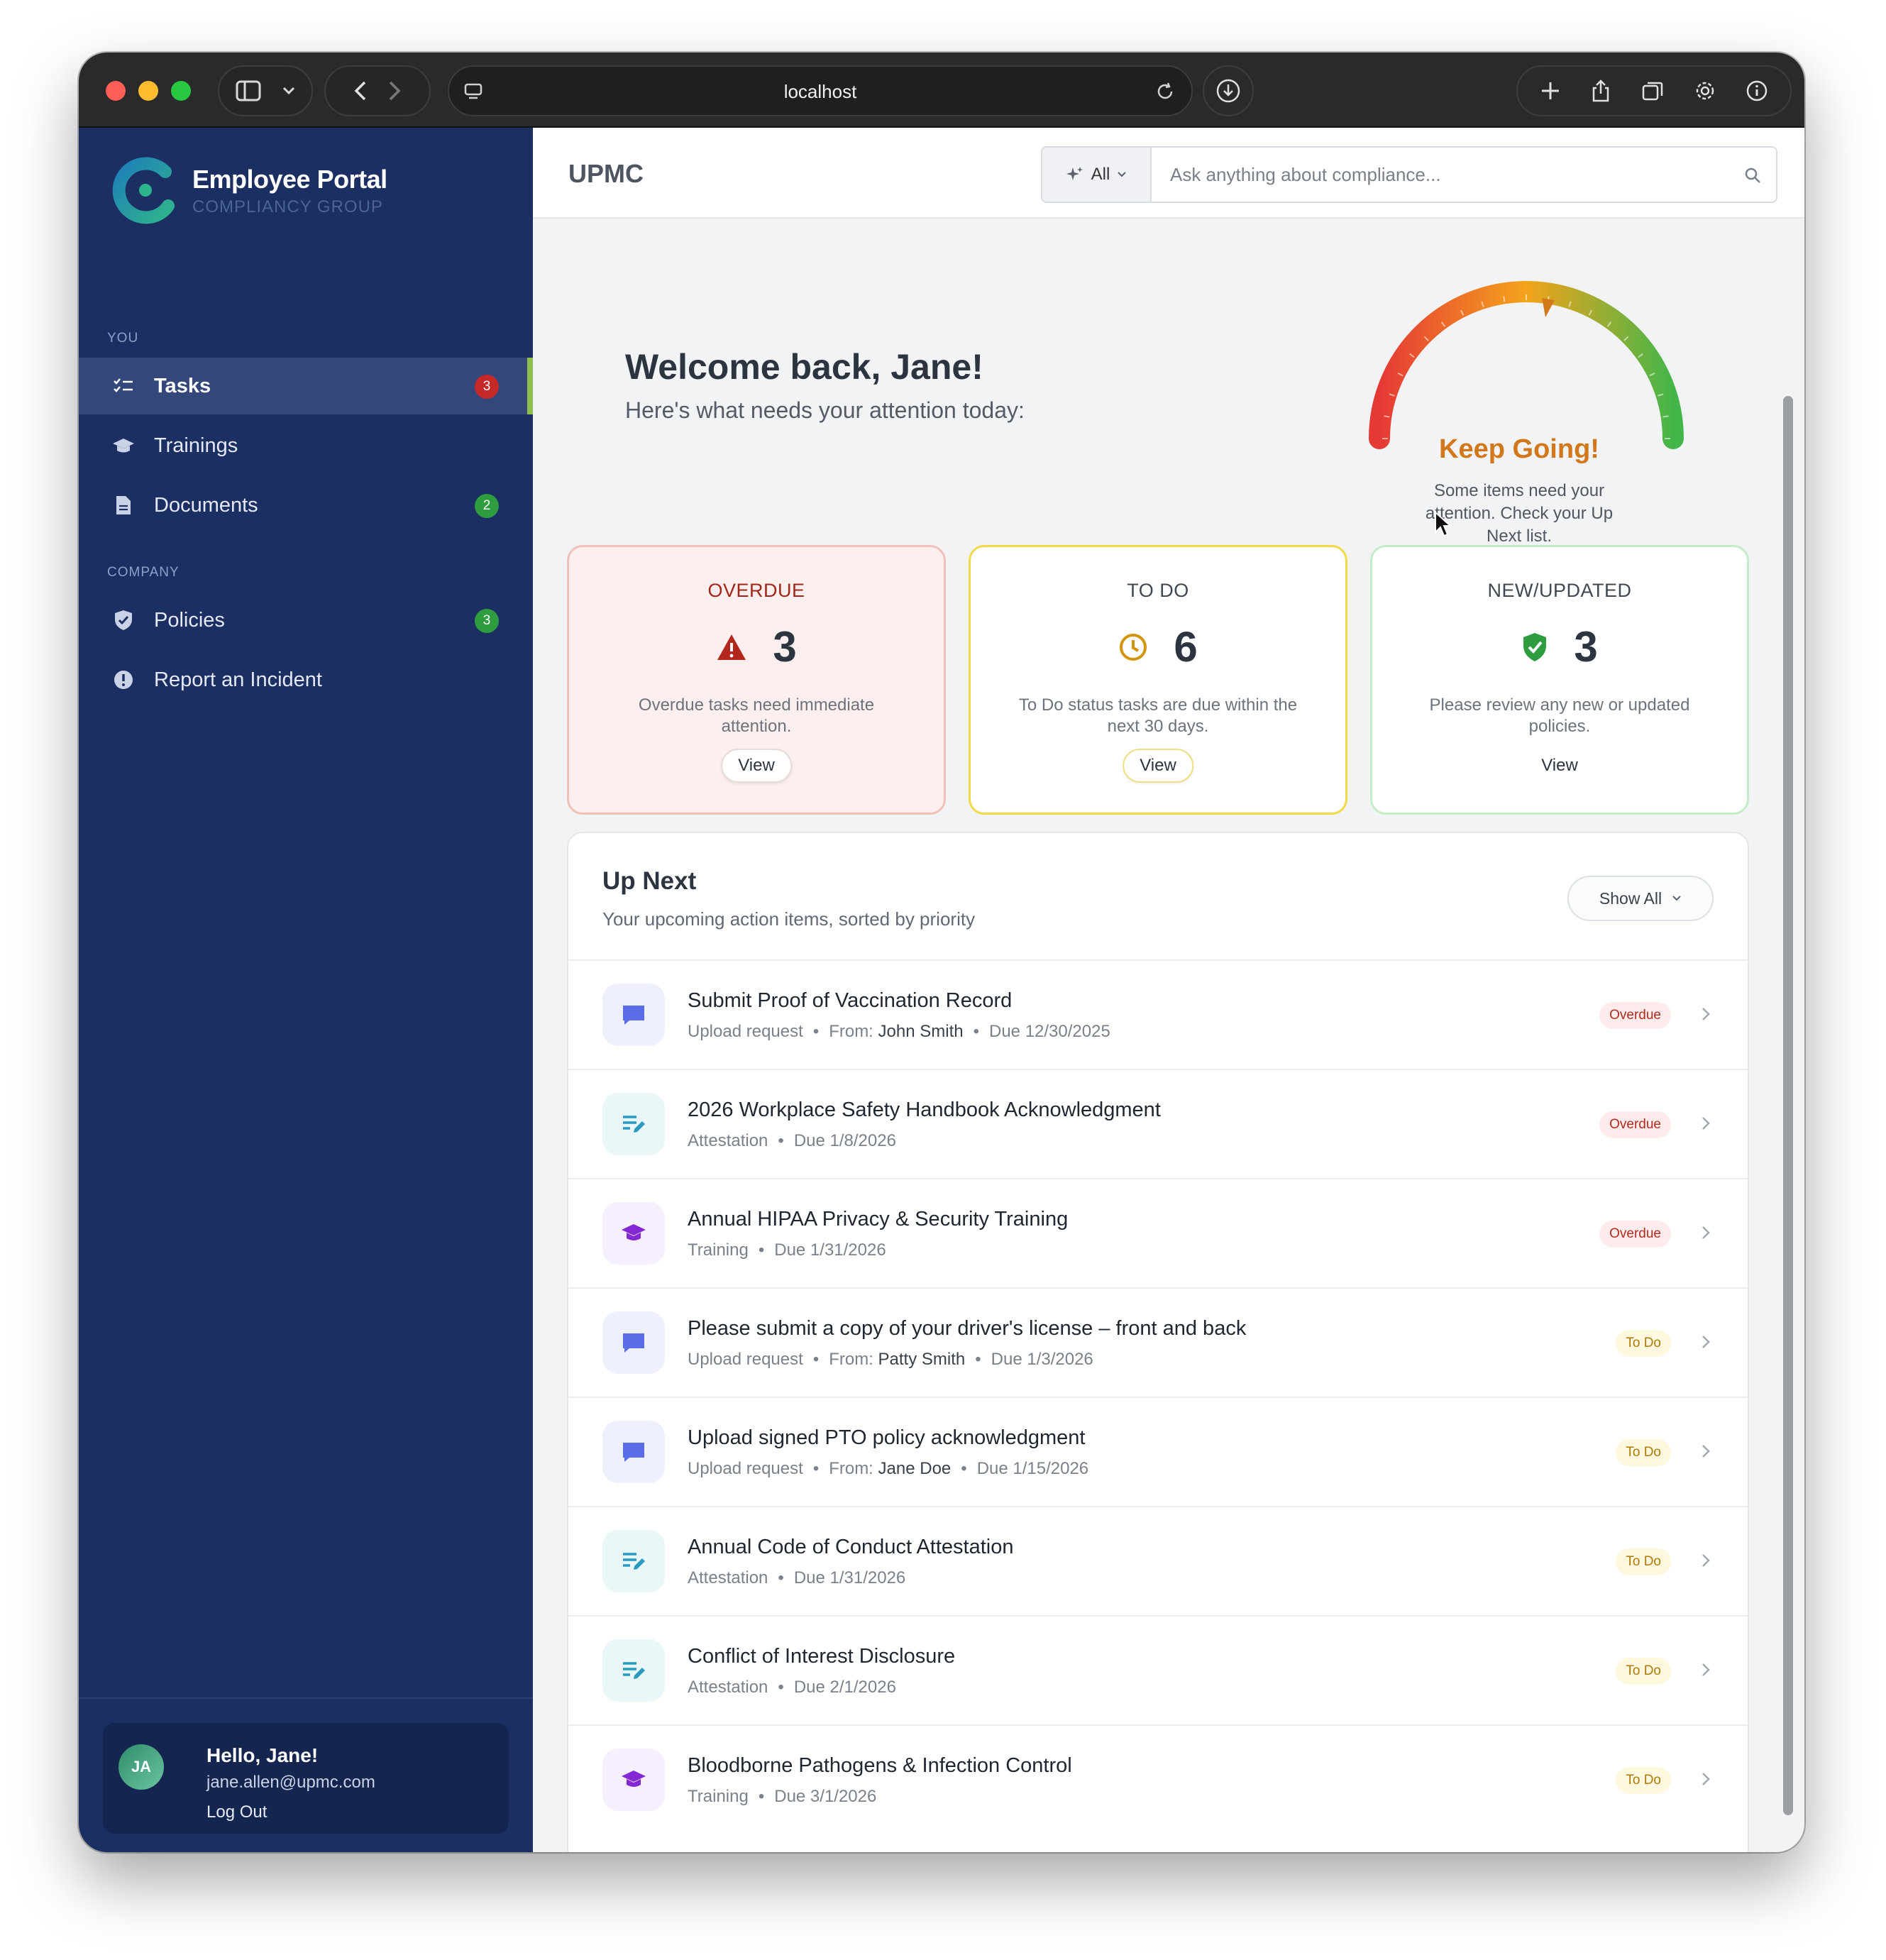  I want to click on task-due-date: Due 2/1/2026, so click(844, 1687).